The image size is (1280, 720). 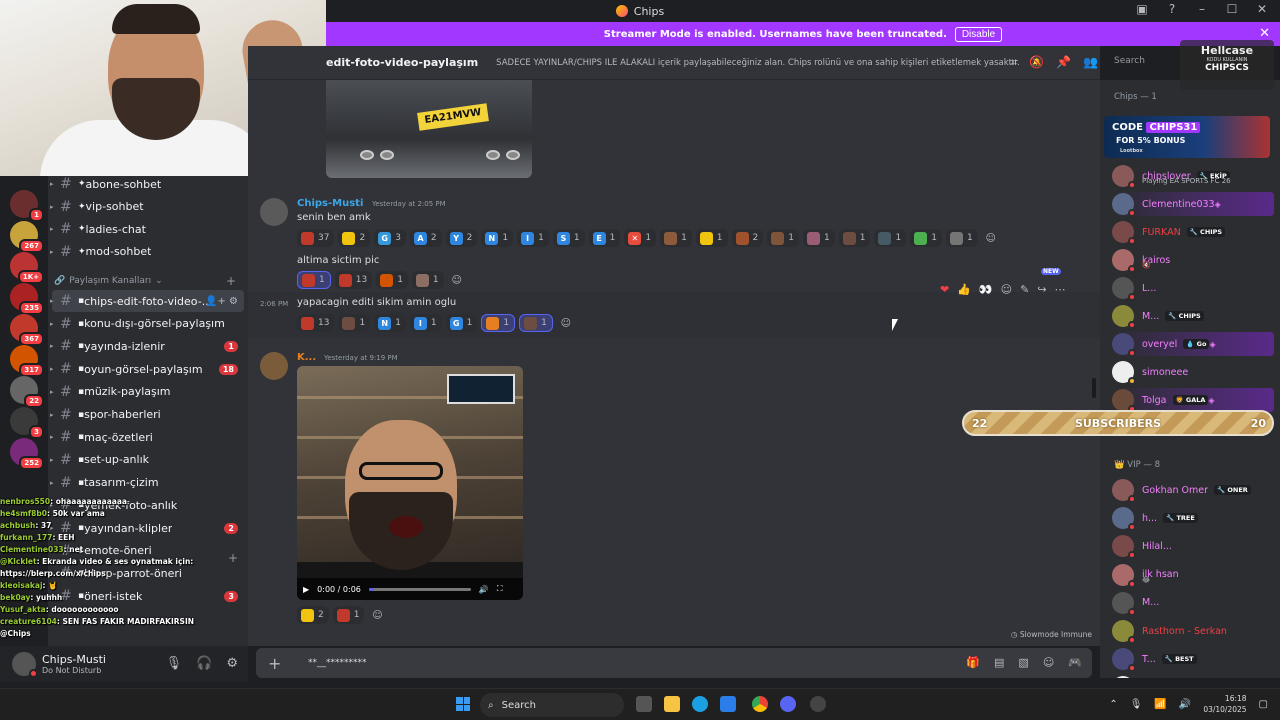 I want to click on member-list-icon: 👥, so click(x=1090, y=62).